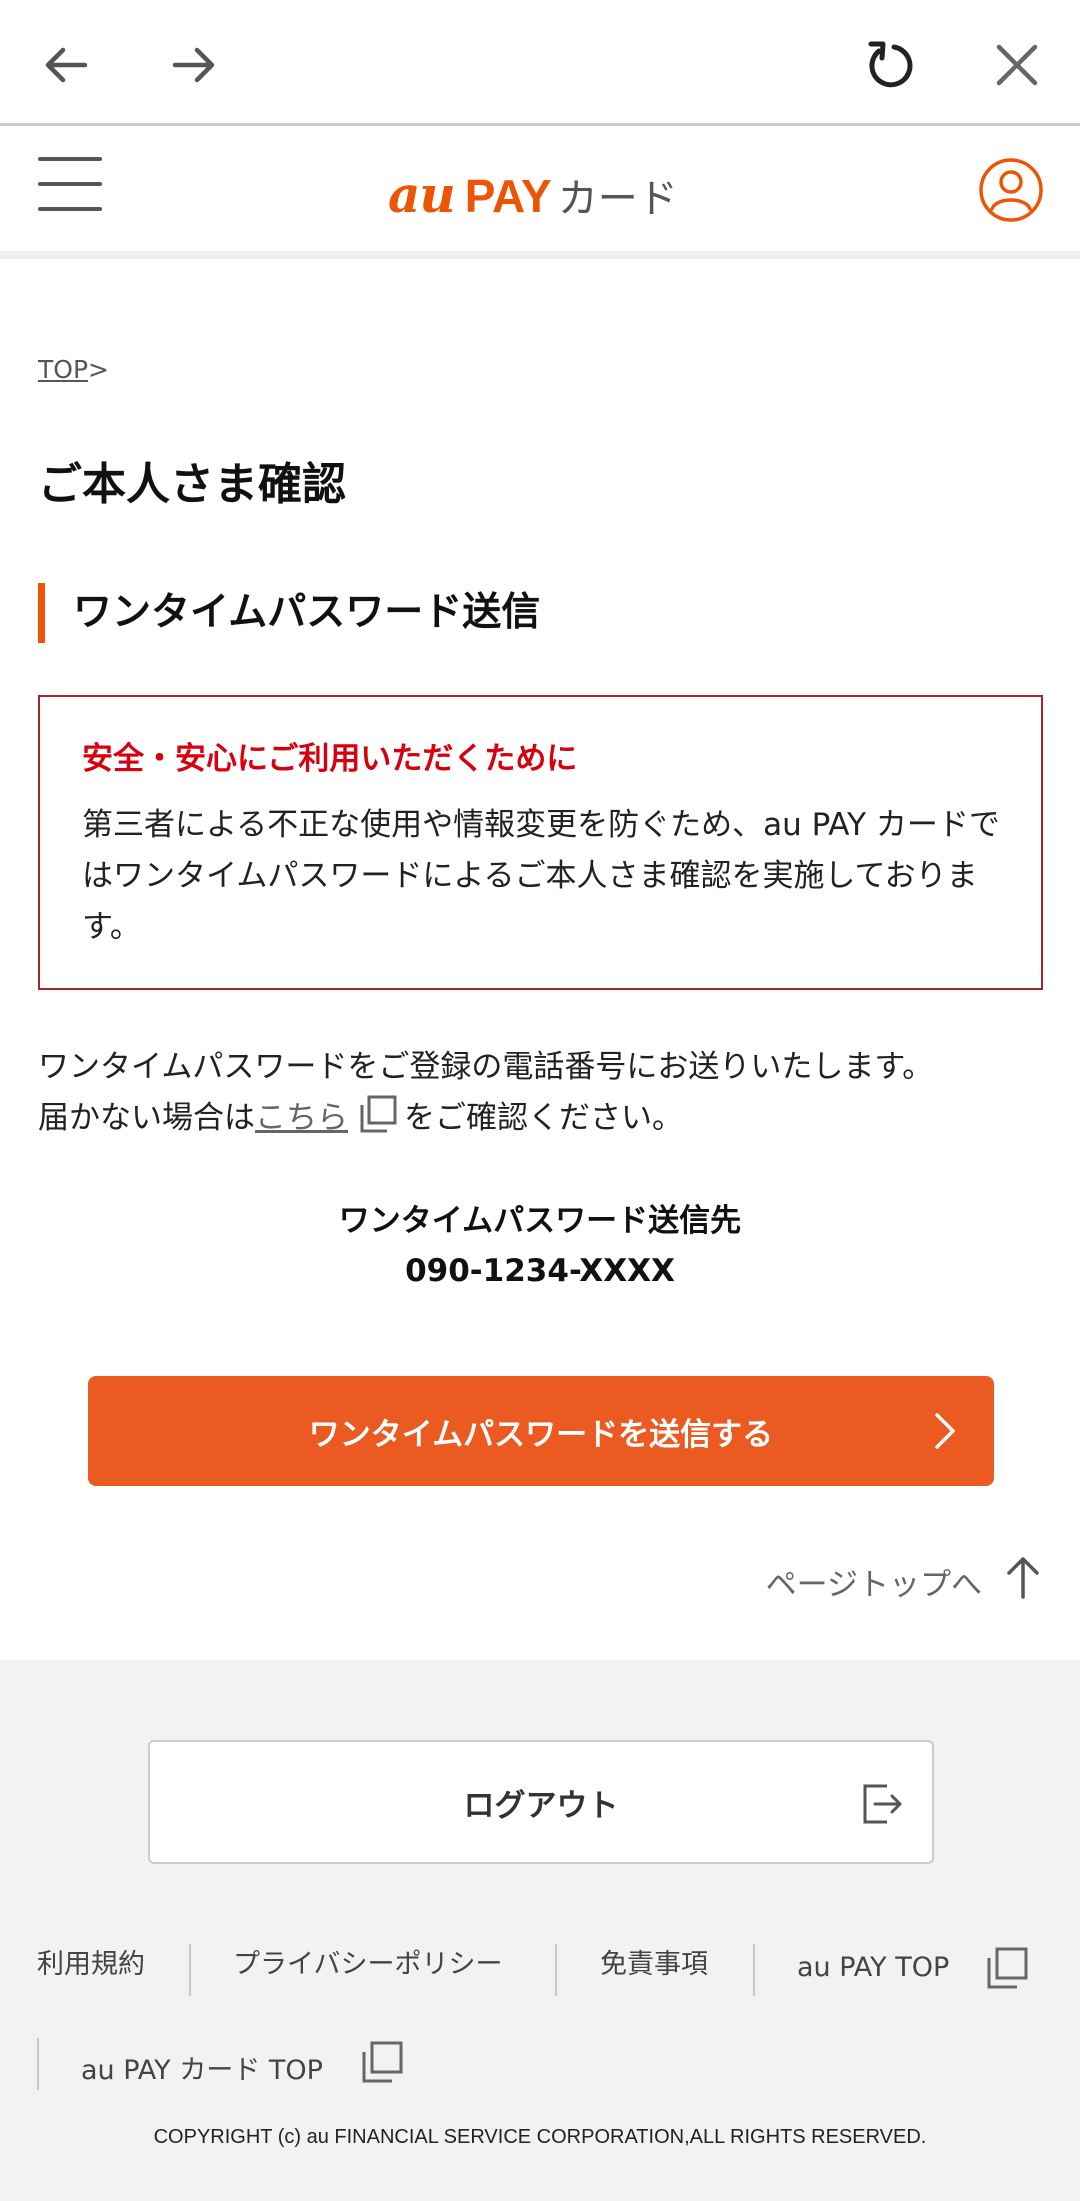 The height and width of the screenshot is (2201, 1080). I want to click on arrow-right-icon, so click(194, 65).